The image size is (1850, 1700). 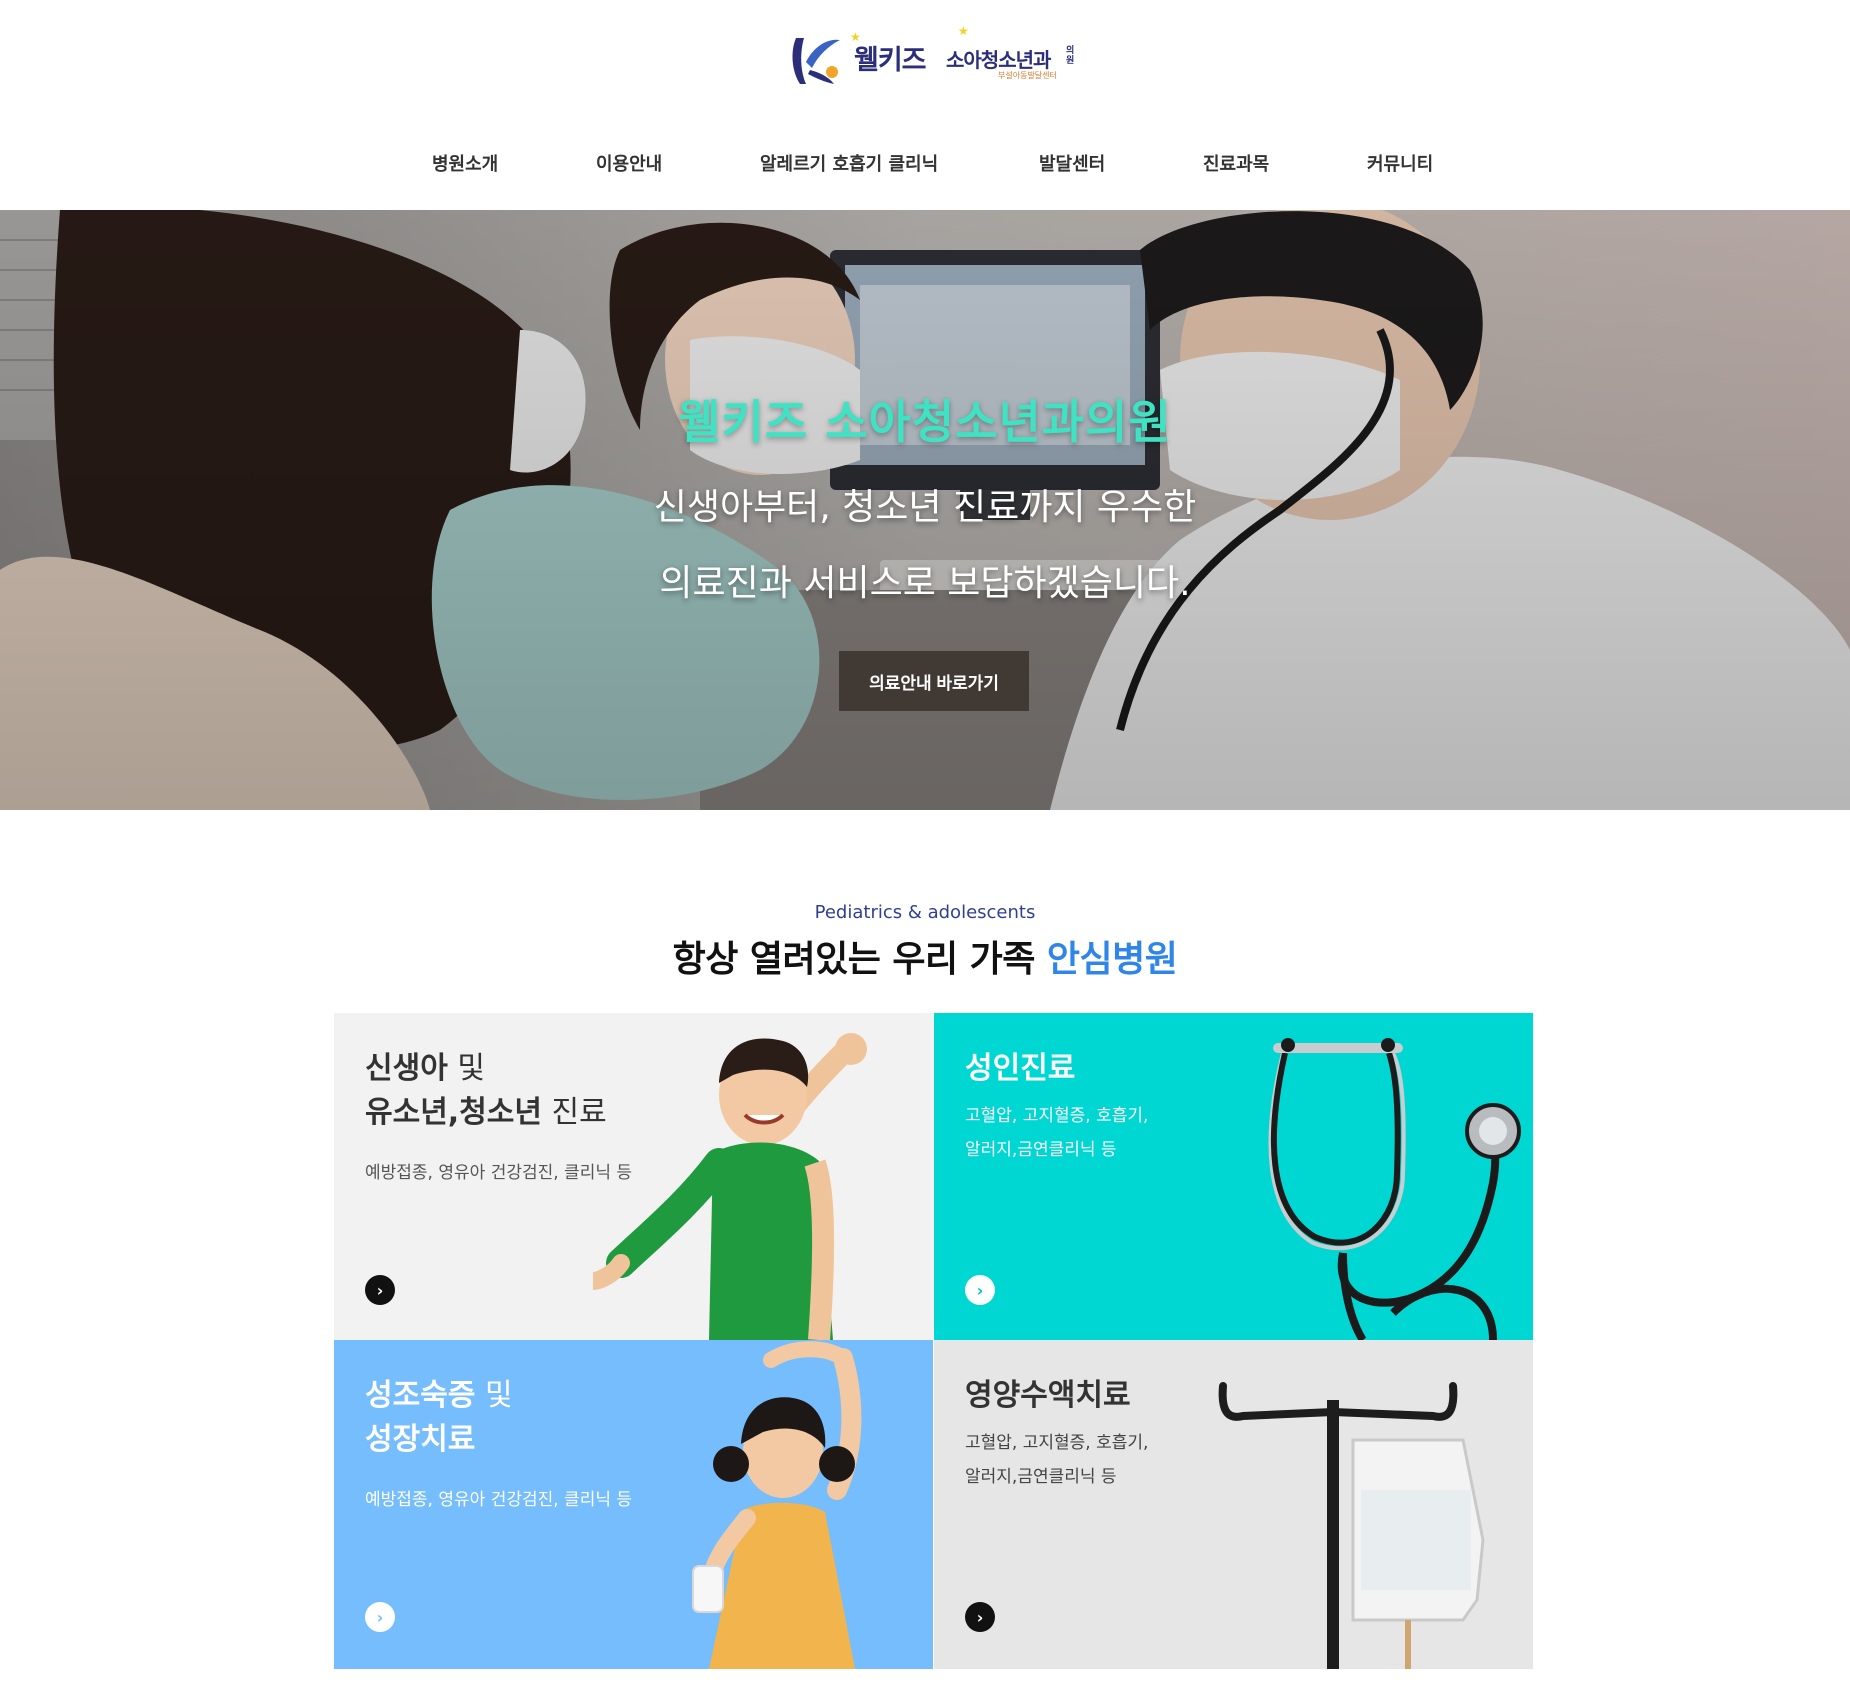 What do you see at coordinates (406, 1068) in the screenshot?
I see `card-title-bold: 신생아` at bounding box center [406, 1068].